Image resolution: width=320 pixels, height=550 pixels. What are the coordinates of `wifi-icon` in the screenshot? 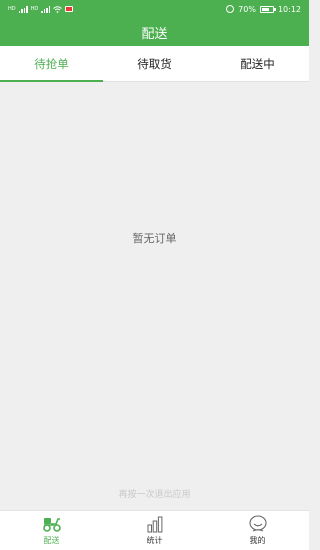 It's located at (58, 9).